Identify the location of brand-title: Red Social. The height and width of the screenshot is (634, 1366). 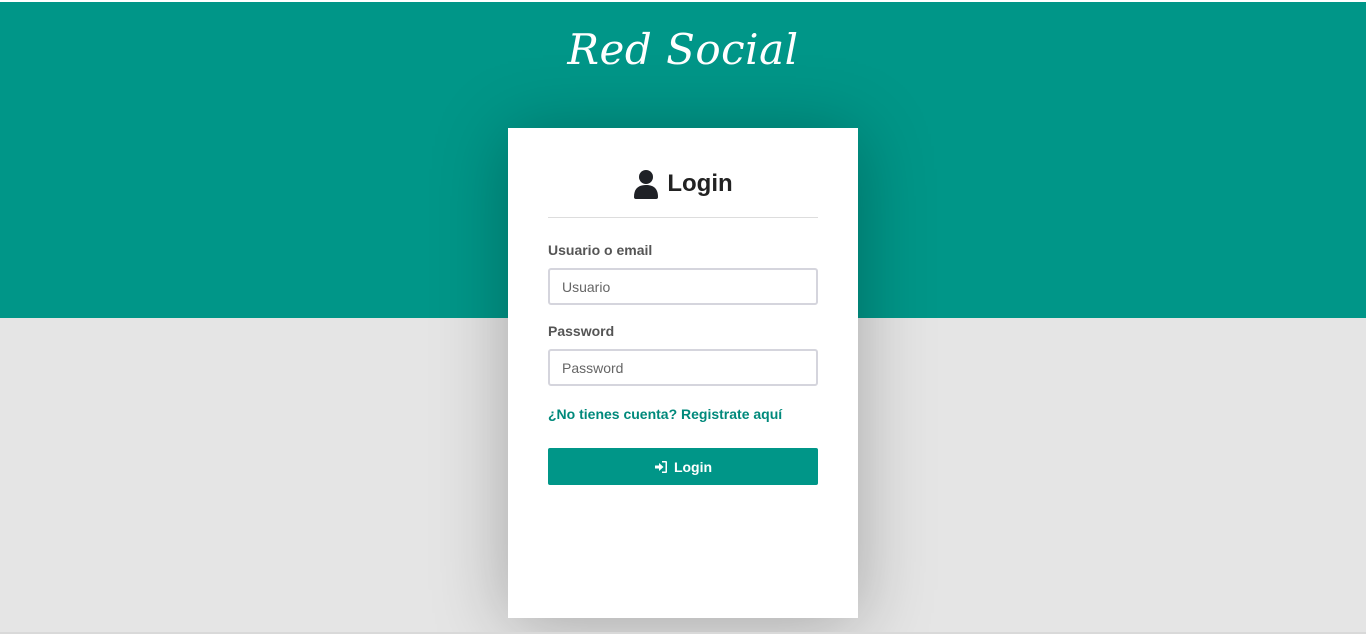
(683, 49).